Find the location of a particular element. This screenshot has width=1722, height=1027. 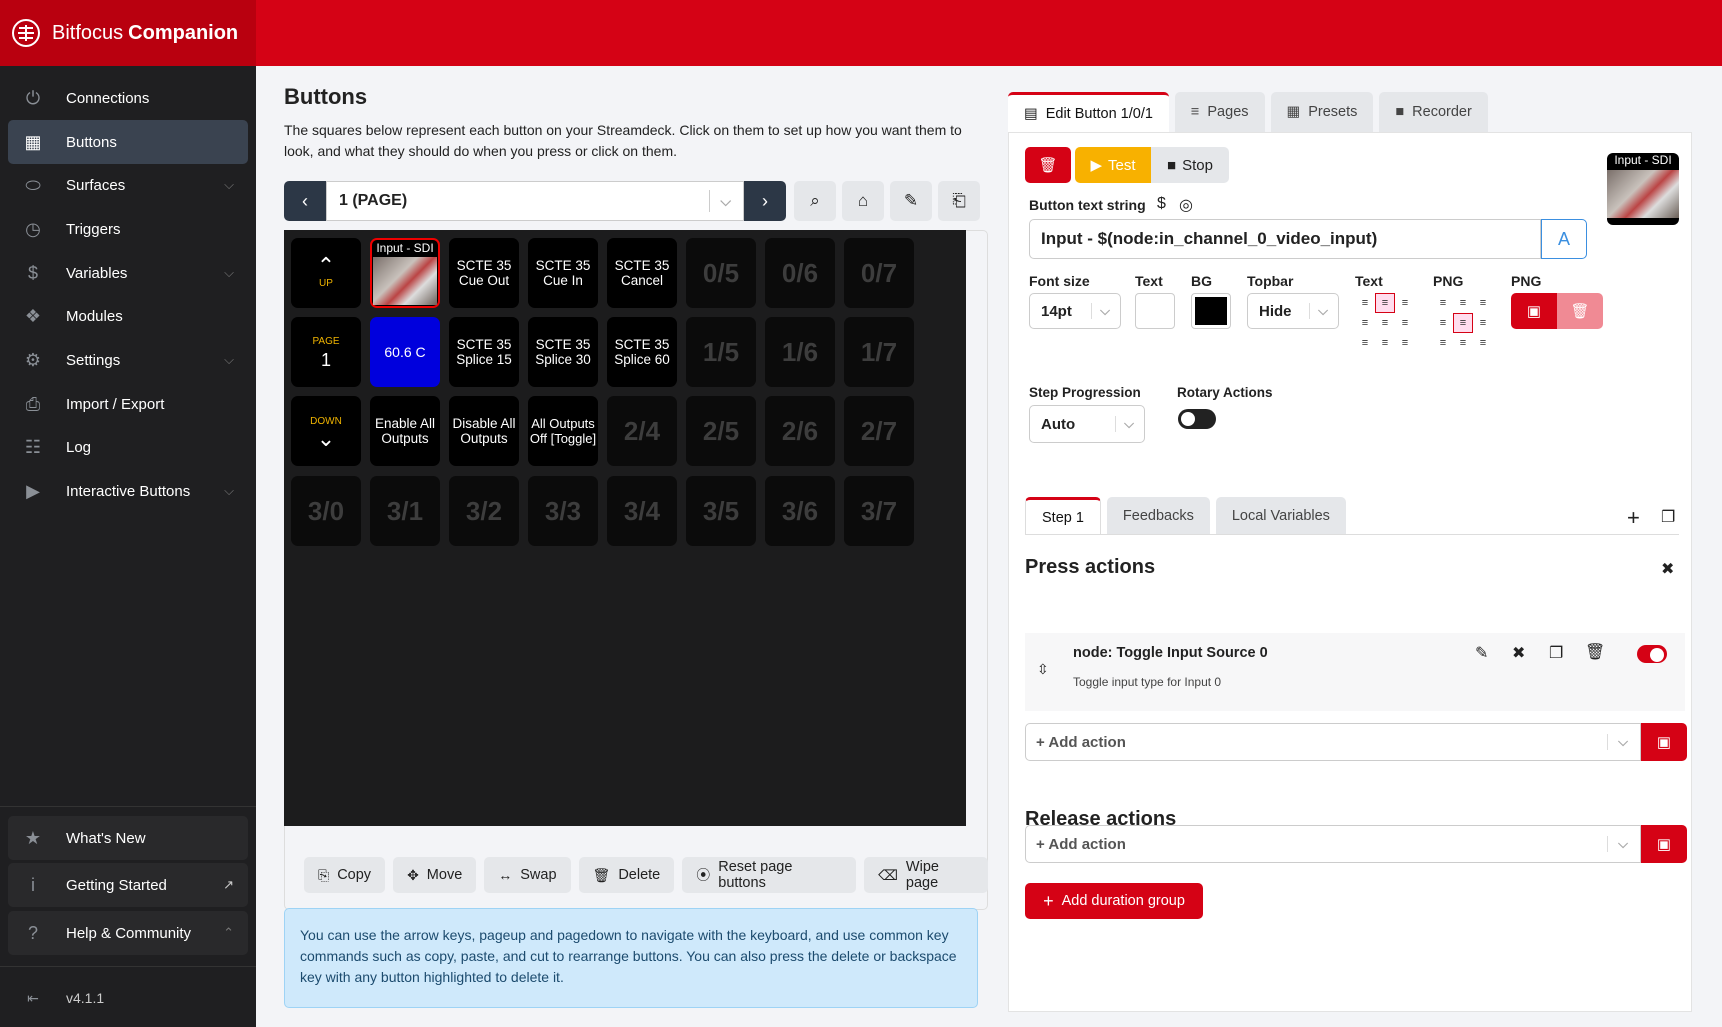

grid-key-page: PAGE 1 is located at coordinates (326, 352).